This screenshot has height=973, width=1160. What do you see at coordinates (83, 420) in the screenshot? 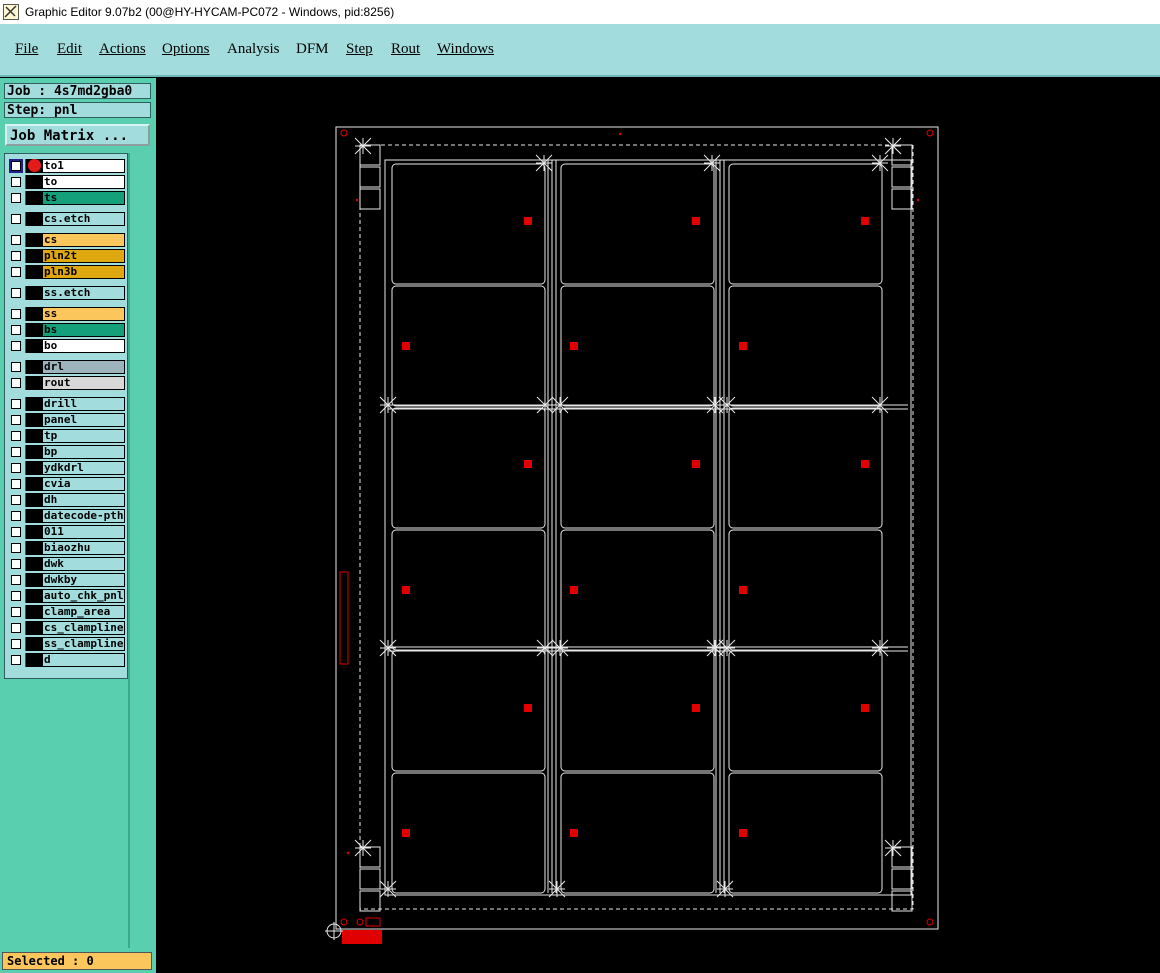
I see `layer-name: panel` at bounding box center [83, 420].